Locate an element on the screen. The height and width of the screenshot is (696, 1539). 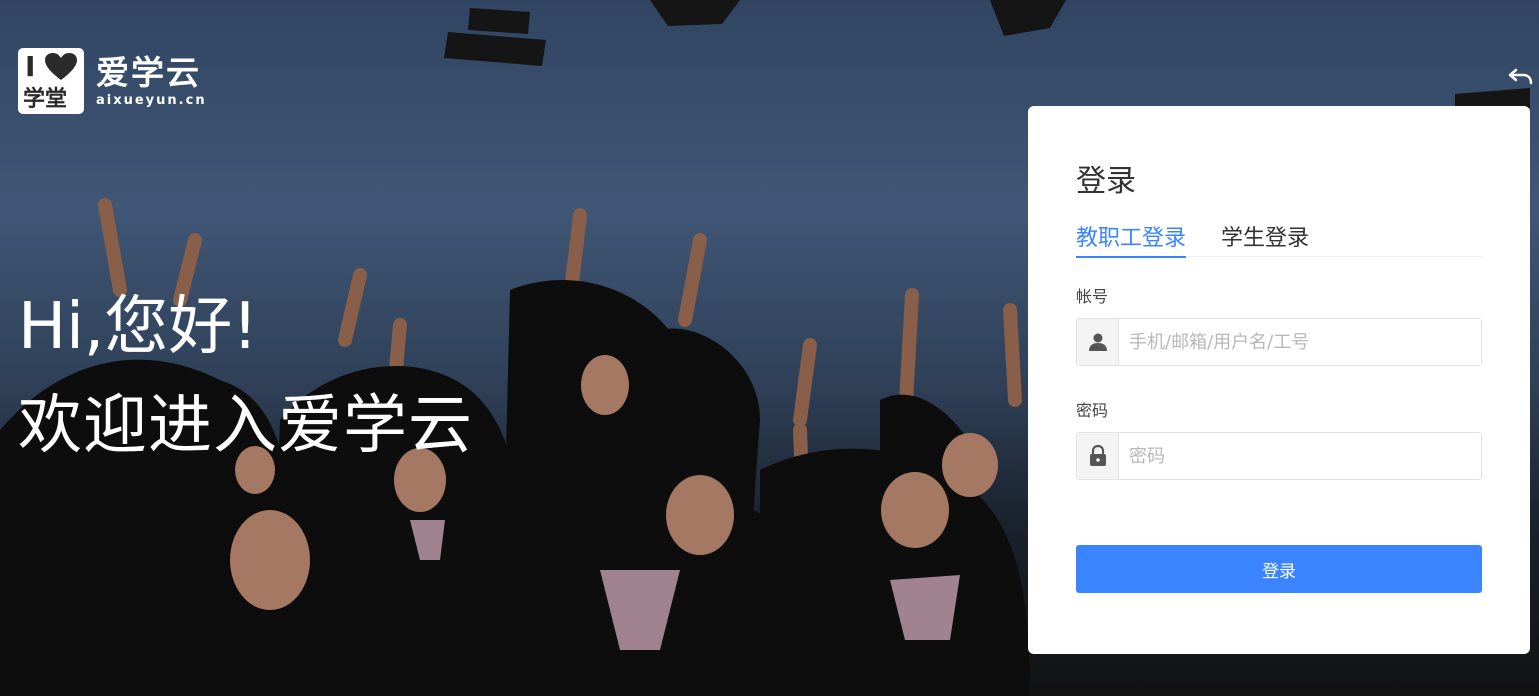
password-addon is located at coordinates (1098, 456).